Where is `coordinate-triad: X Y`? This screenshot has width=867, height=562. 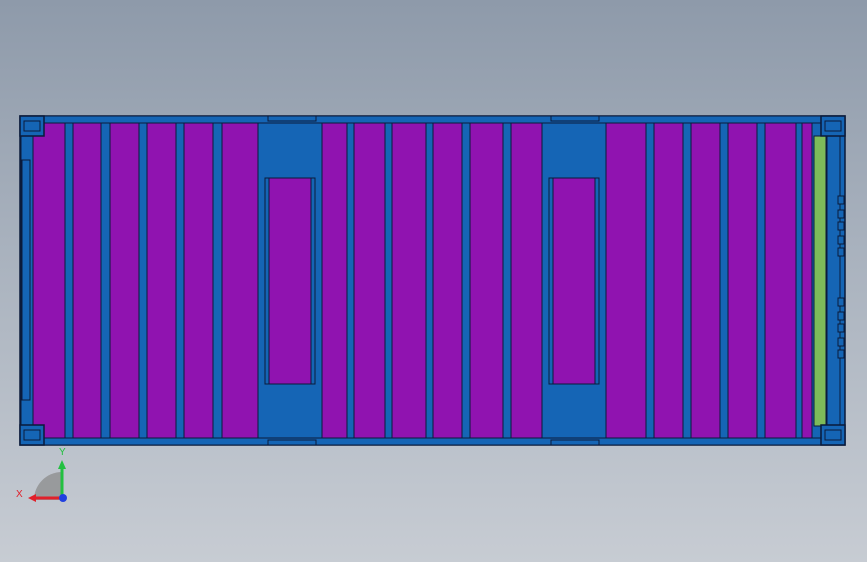
coordinate-triad: X Y is located at coordinates (41, 474).